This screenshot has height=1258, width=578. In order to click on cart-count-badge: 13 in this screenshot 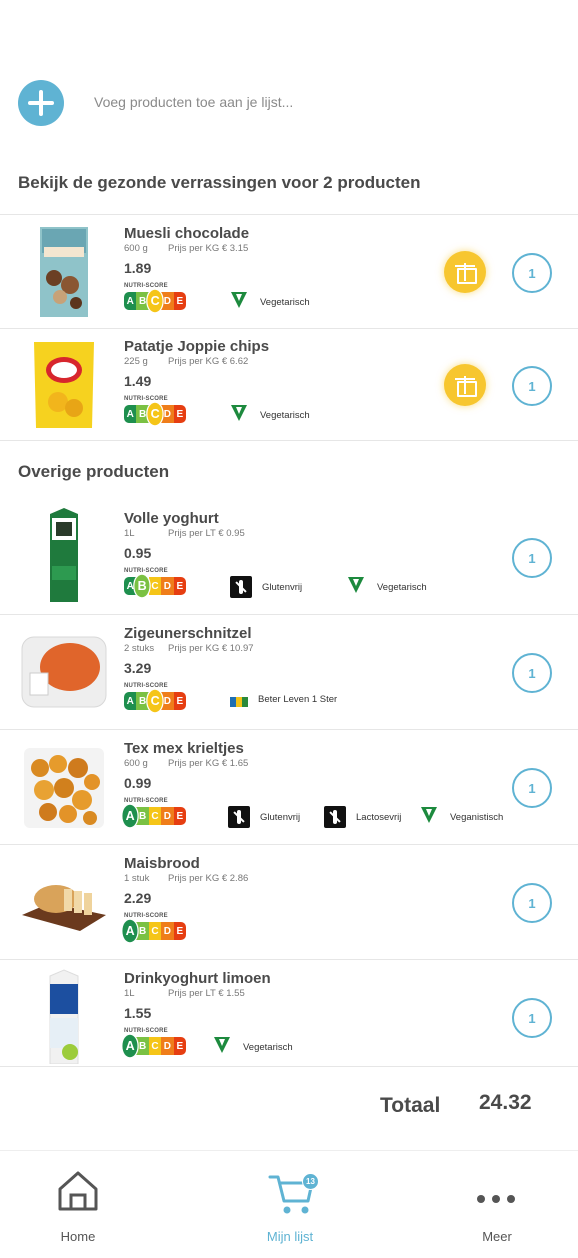, I will do `click(310, 1181)`.